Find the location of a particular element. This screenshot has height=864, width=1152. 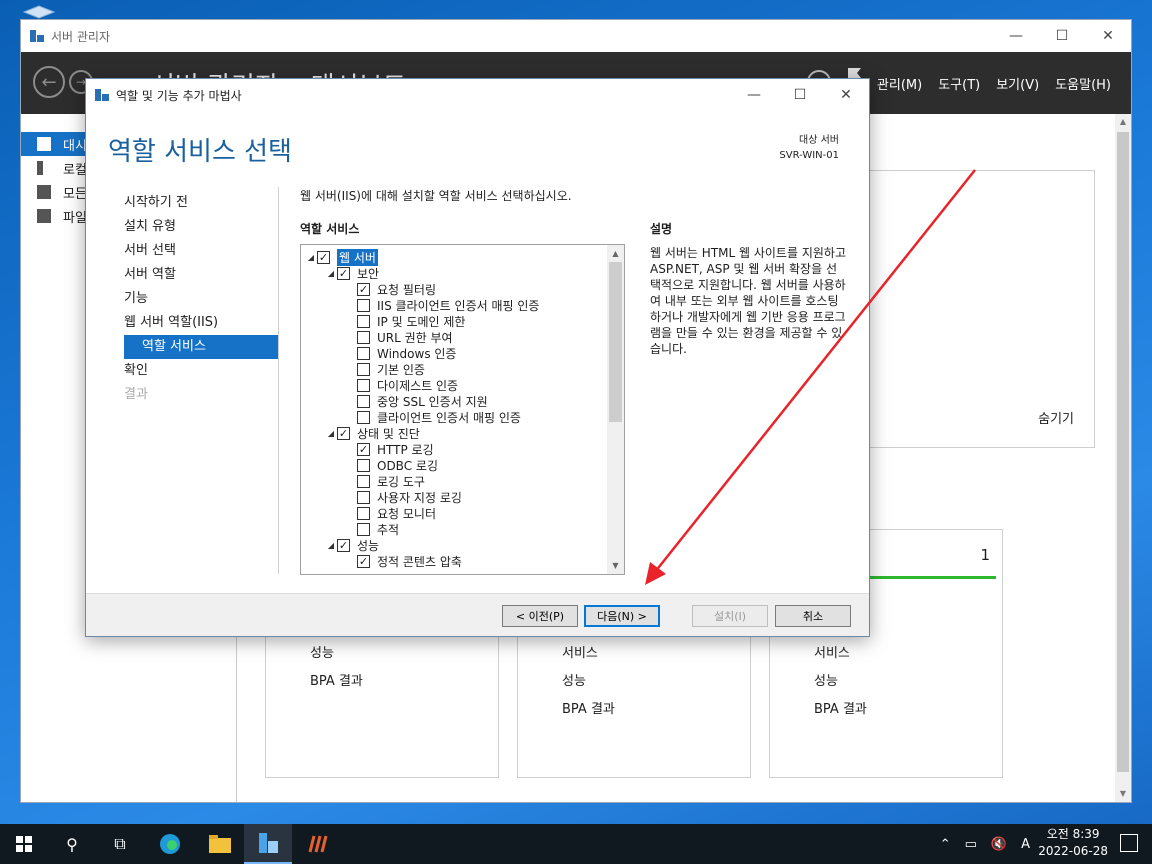

tree-item: ✓ 요청 필터링 is located at coordinates (454, 289).